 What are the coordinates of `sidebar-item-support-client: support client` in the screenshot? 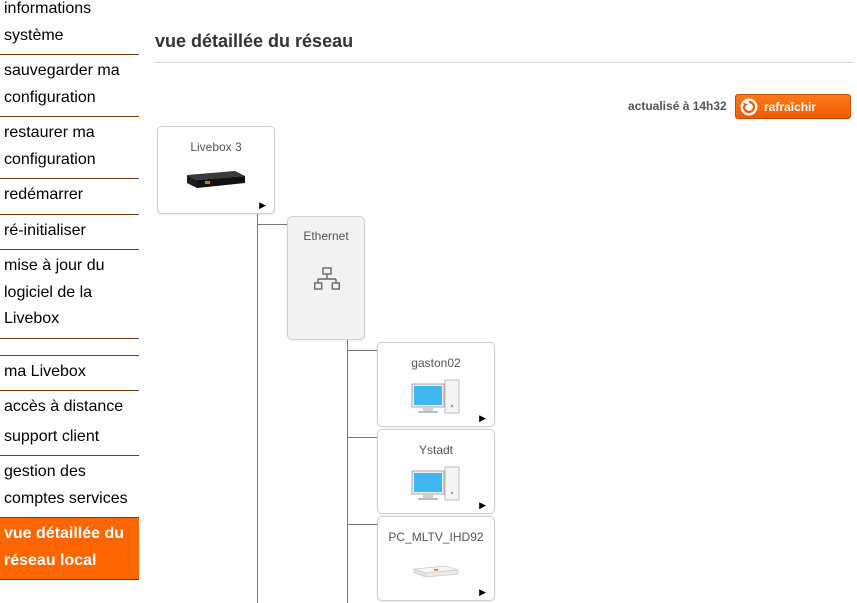 It's located at (69, 438).